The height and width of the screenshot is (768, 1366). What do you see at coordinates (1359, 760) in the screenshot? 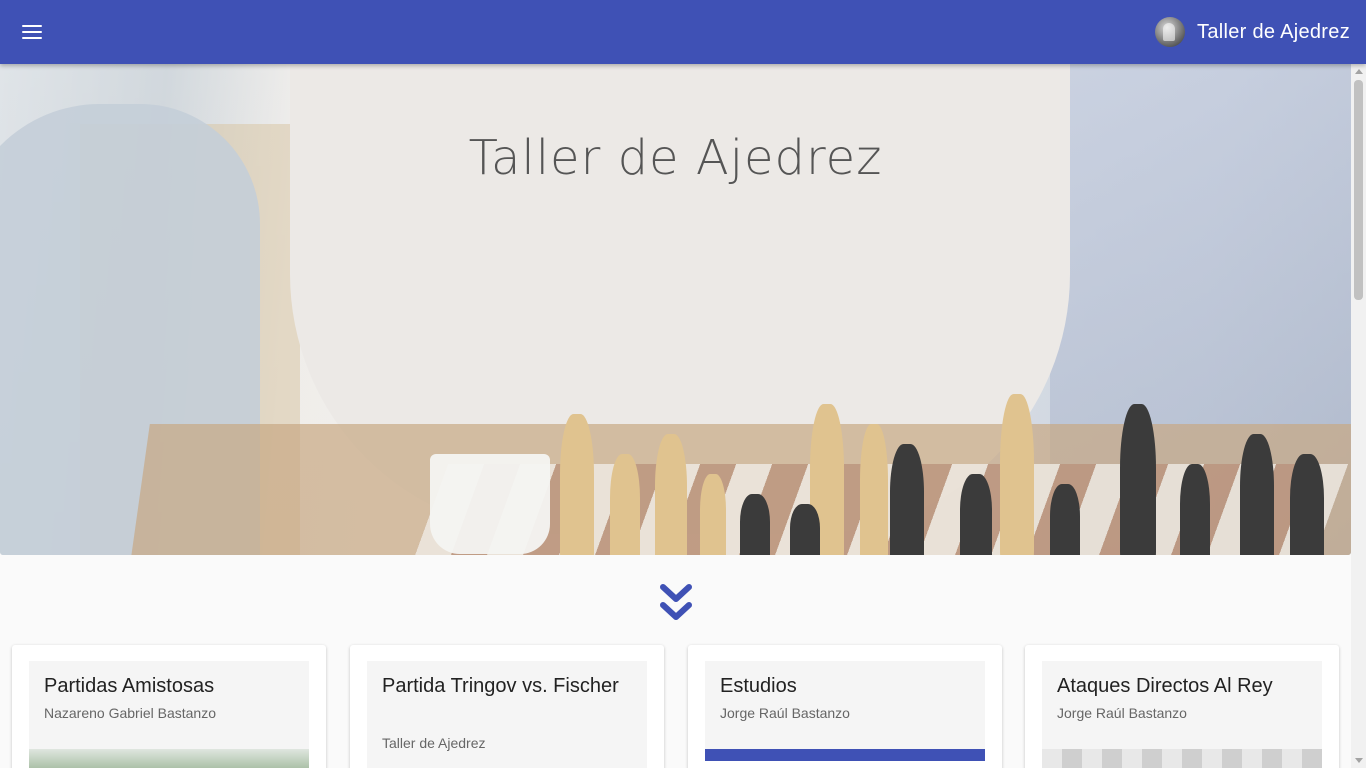
I see `scroll-down-arrow-icon` at bounding box center [1359, 760].